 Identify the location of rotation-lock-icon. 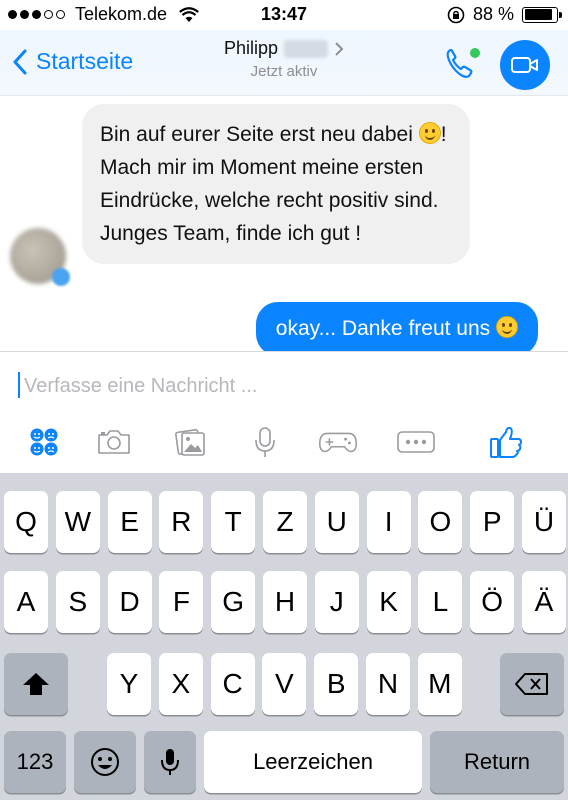
(456, 14).